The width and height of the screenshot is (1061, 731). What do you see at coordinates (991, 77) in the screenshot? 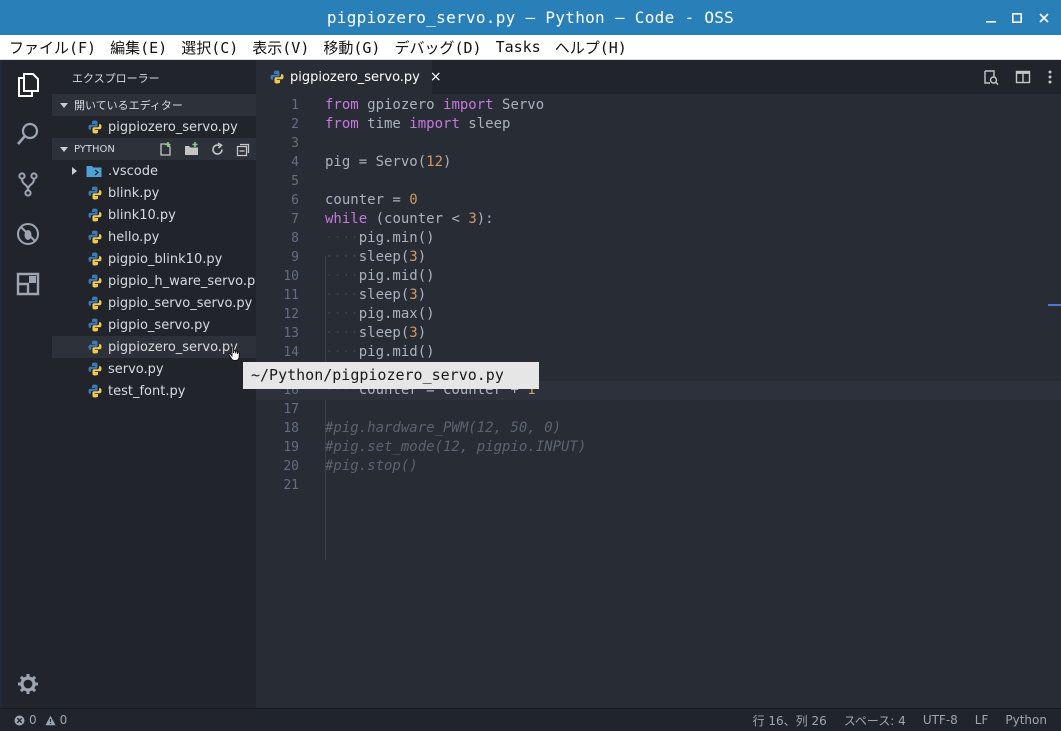
I see `open-changes-button` at bounding box center [991, 77].